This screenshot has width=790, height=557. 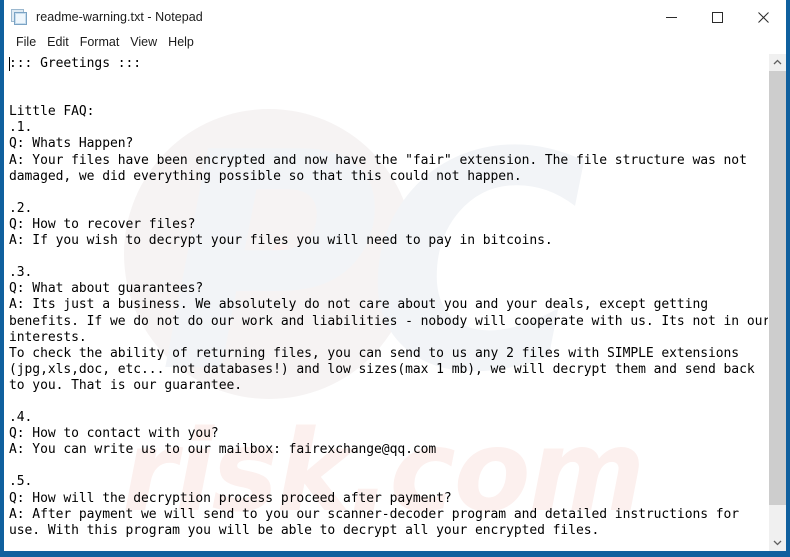 What do you see at coordinates (26, 42) in the screenshot?
I see `menu-item-file: File` at bounding box center [26, 42].